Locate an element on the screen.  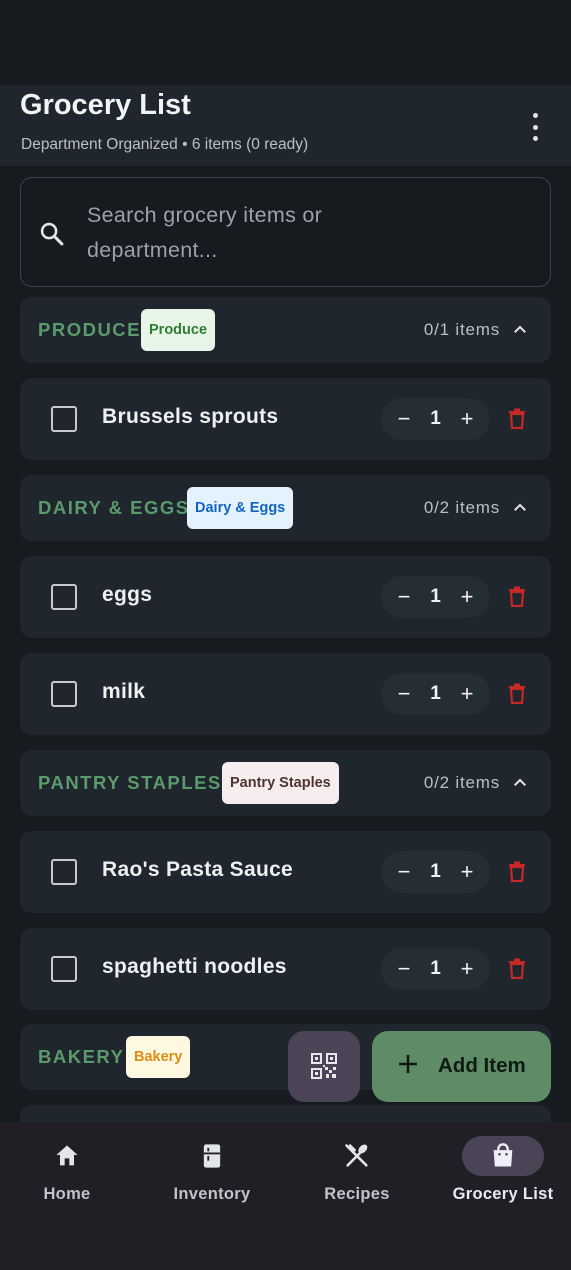
home-icon is located at coordinates (67, 1155).